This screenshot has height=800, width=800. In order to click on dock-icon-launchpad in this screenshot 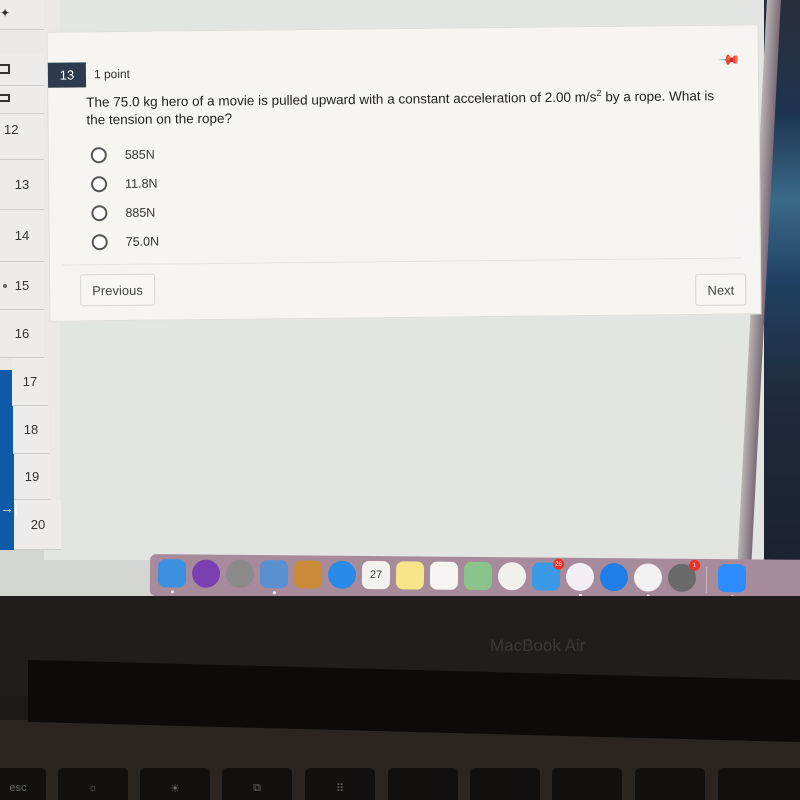, I will do `click(240, 574)`.